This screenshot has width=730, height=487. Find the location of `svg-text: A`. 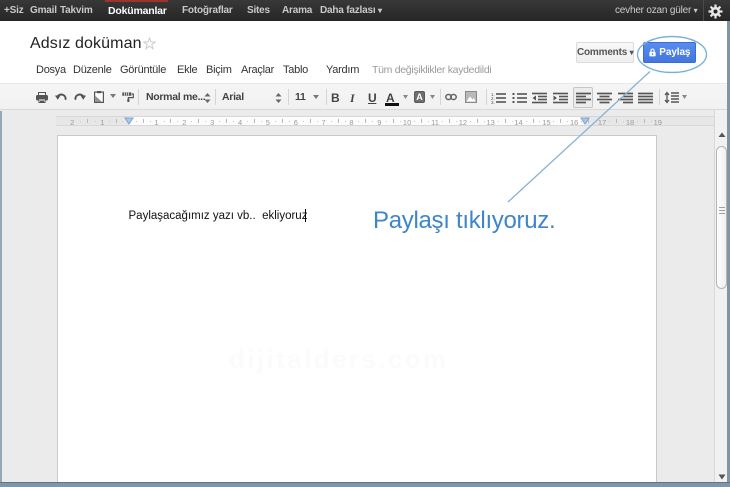

svg-text: A is located at coordinates (419, 97).